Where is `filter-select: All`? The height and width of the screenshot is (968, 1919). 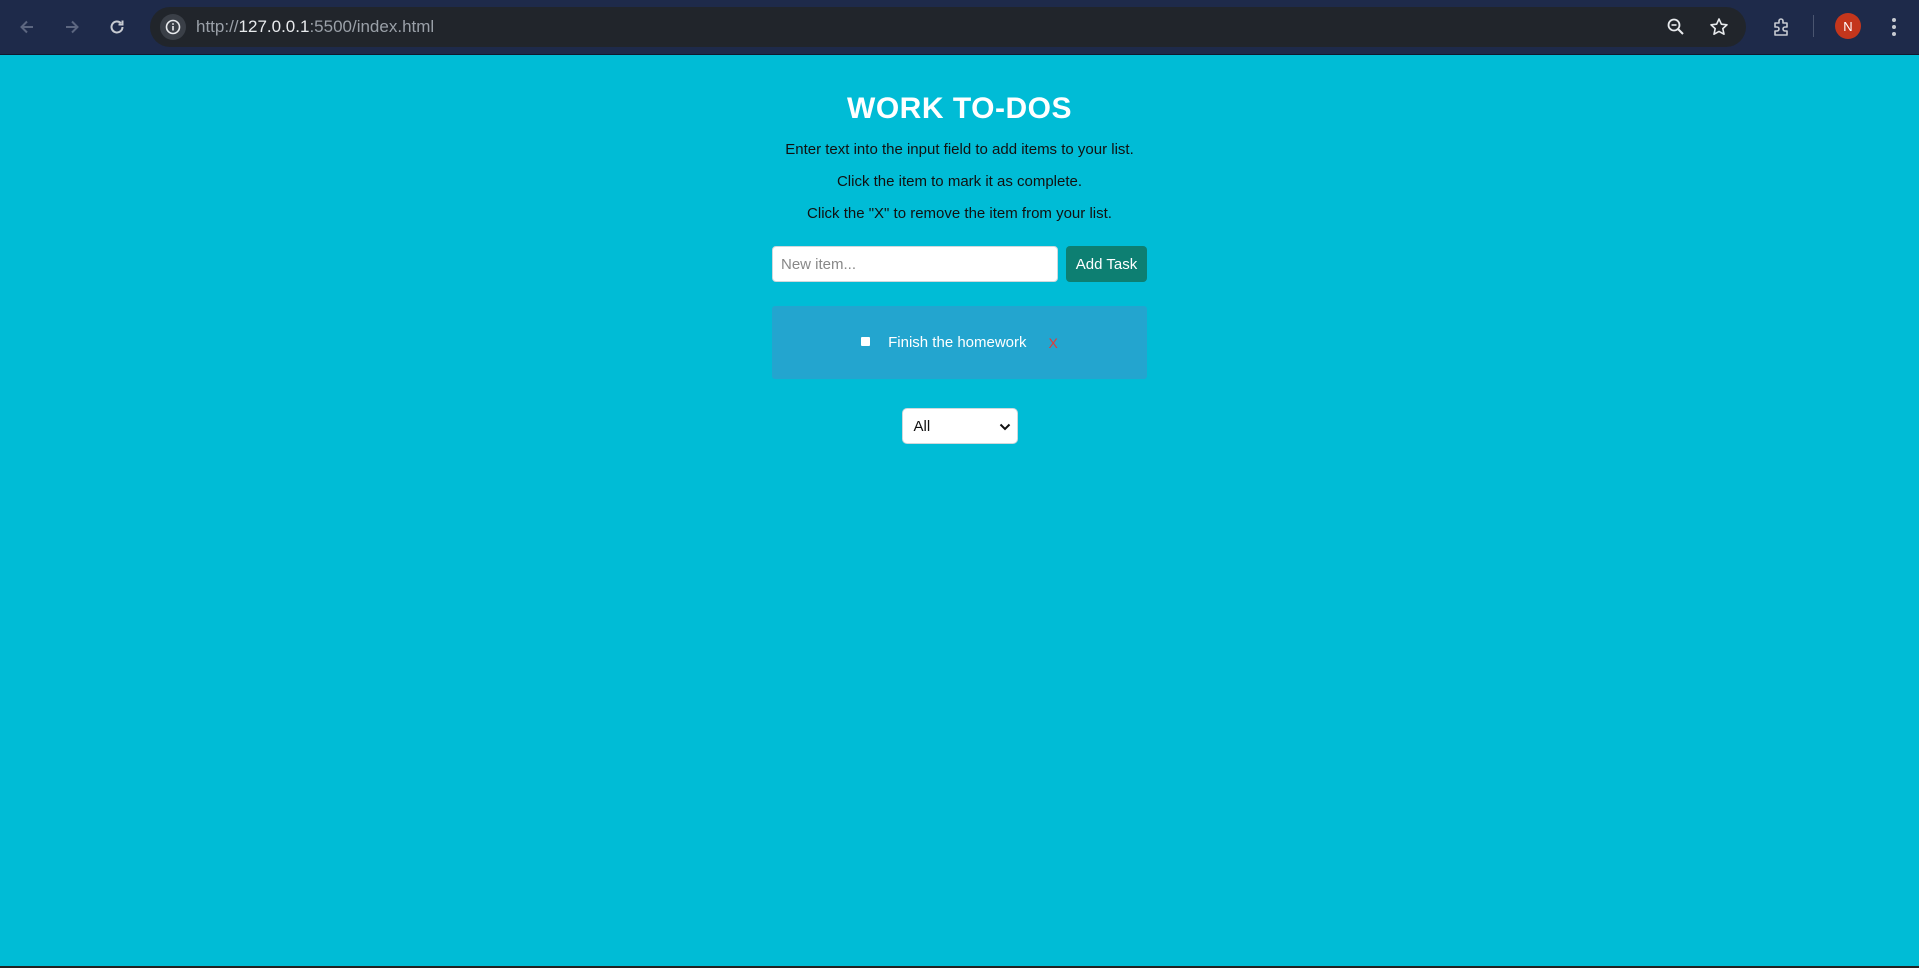 filter-select: All is located at coordinates (959, 426).